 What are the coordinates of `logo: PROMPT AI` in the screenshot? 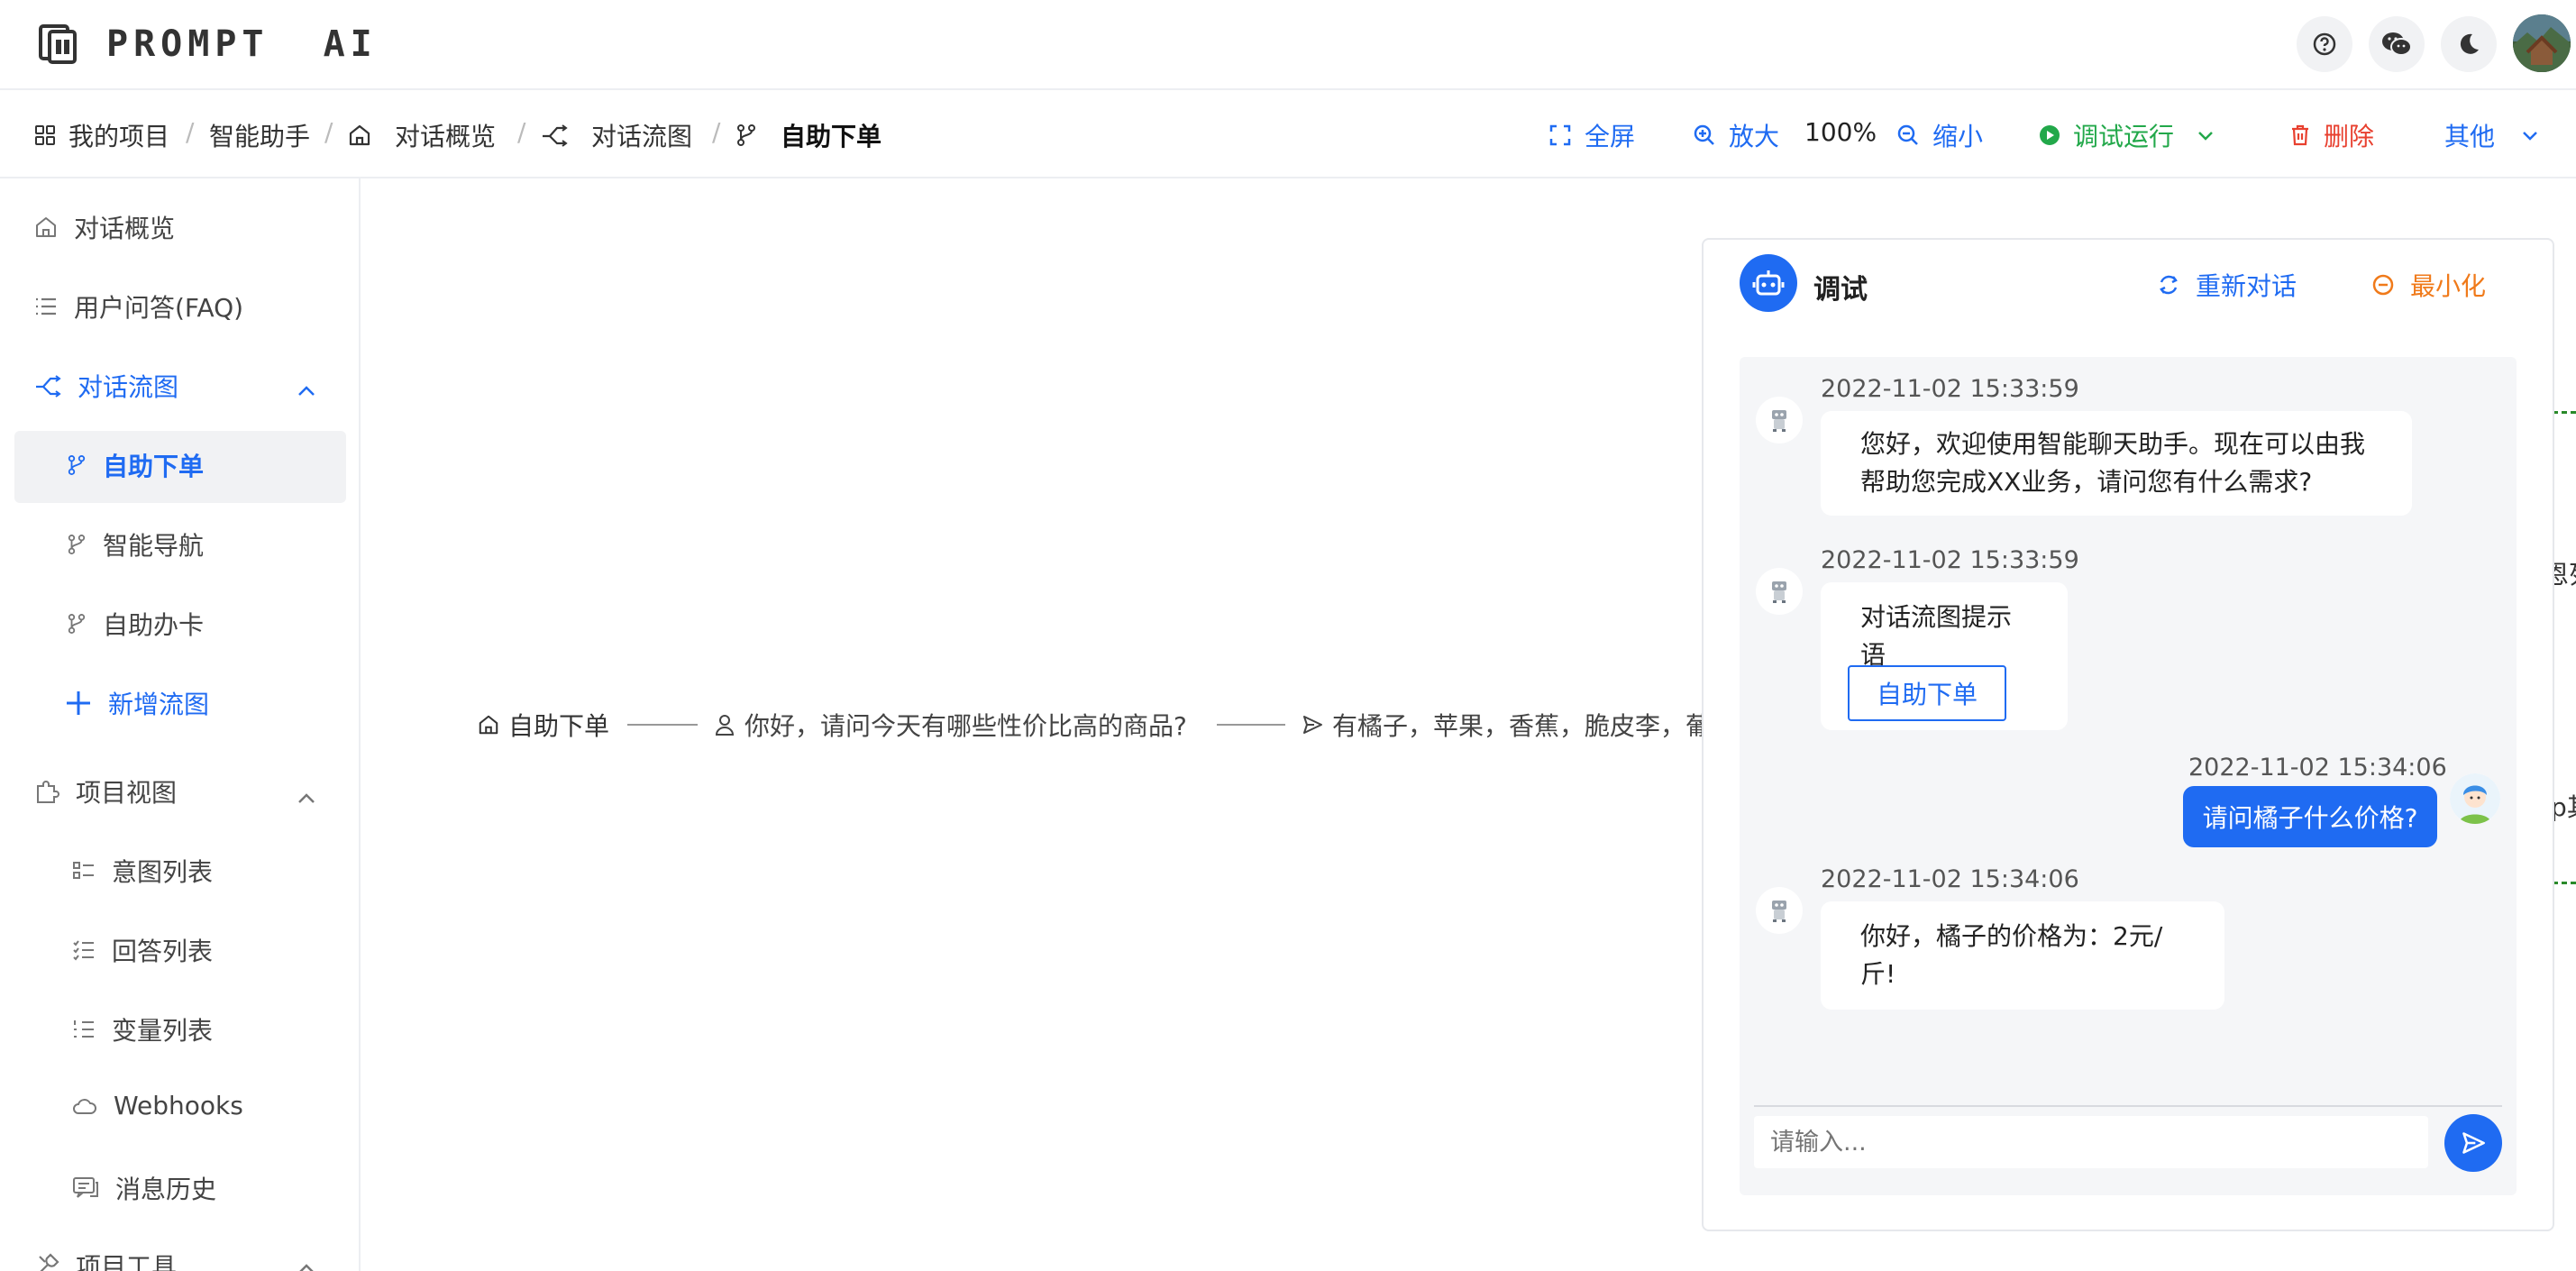 It's located at (208, 44).